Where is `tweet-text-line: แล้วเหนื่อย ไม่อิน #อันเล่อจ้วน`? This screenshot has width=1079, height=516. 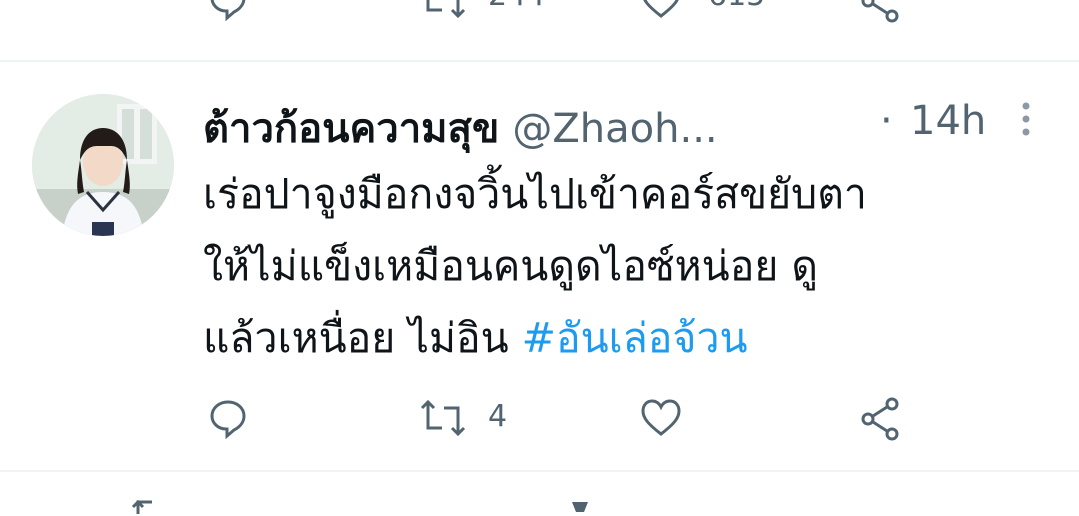 tweet-text-line: แล้วเหนื่อย ไม่อิน #อันเล่อจ้วน is located at coordinates (628, 338).